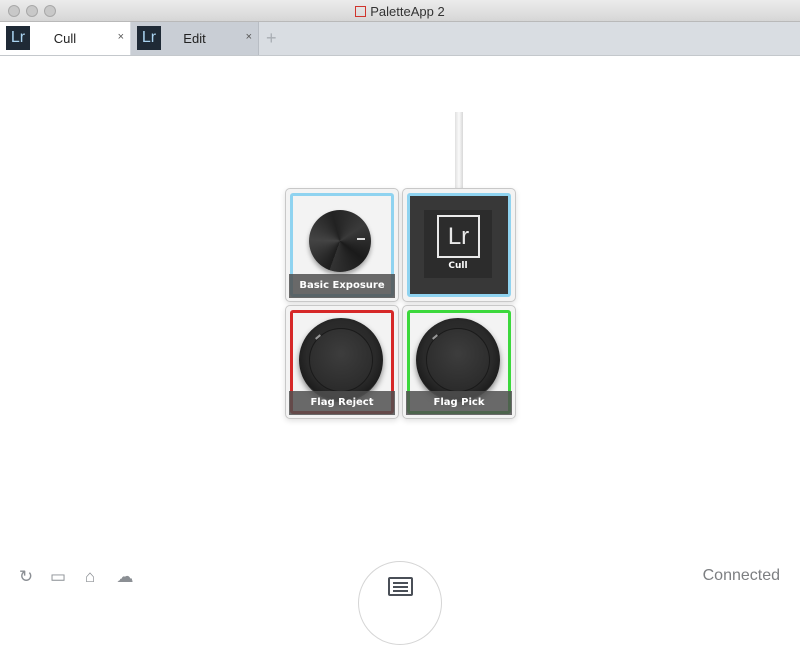  Describe the element at coordinates (407, 11) in the screenshot. I see `window-title-text: PaletteApp 2` at that location.